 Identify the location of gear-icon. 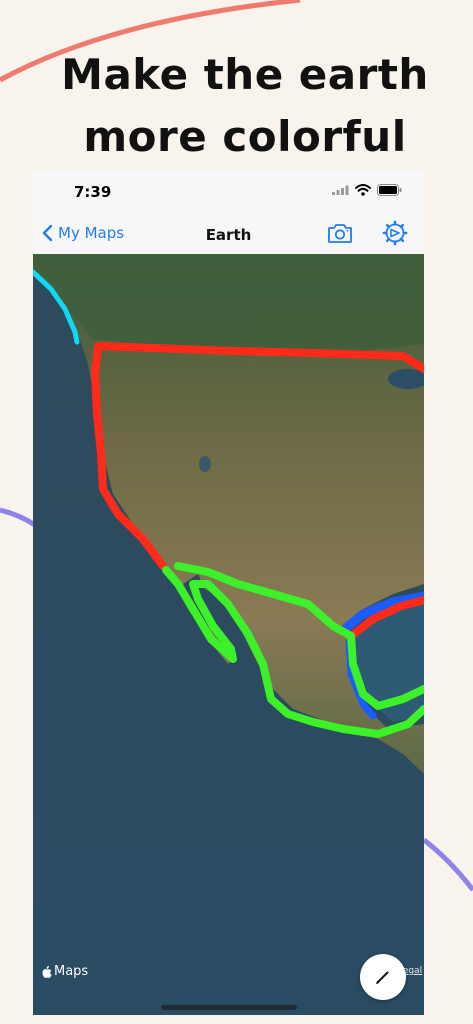
(395, 233).